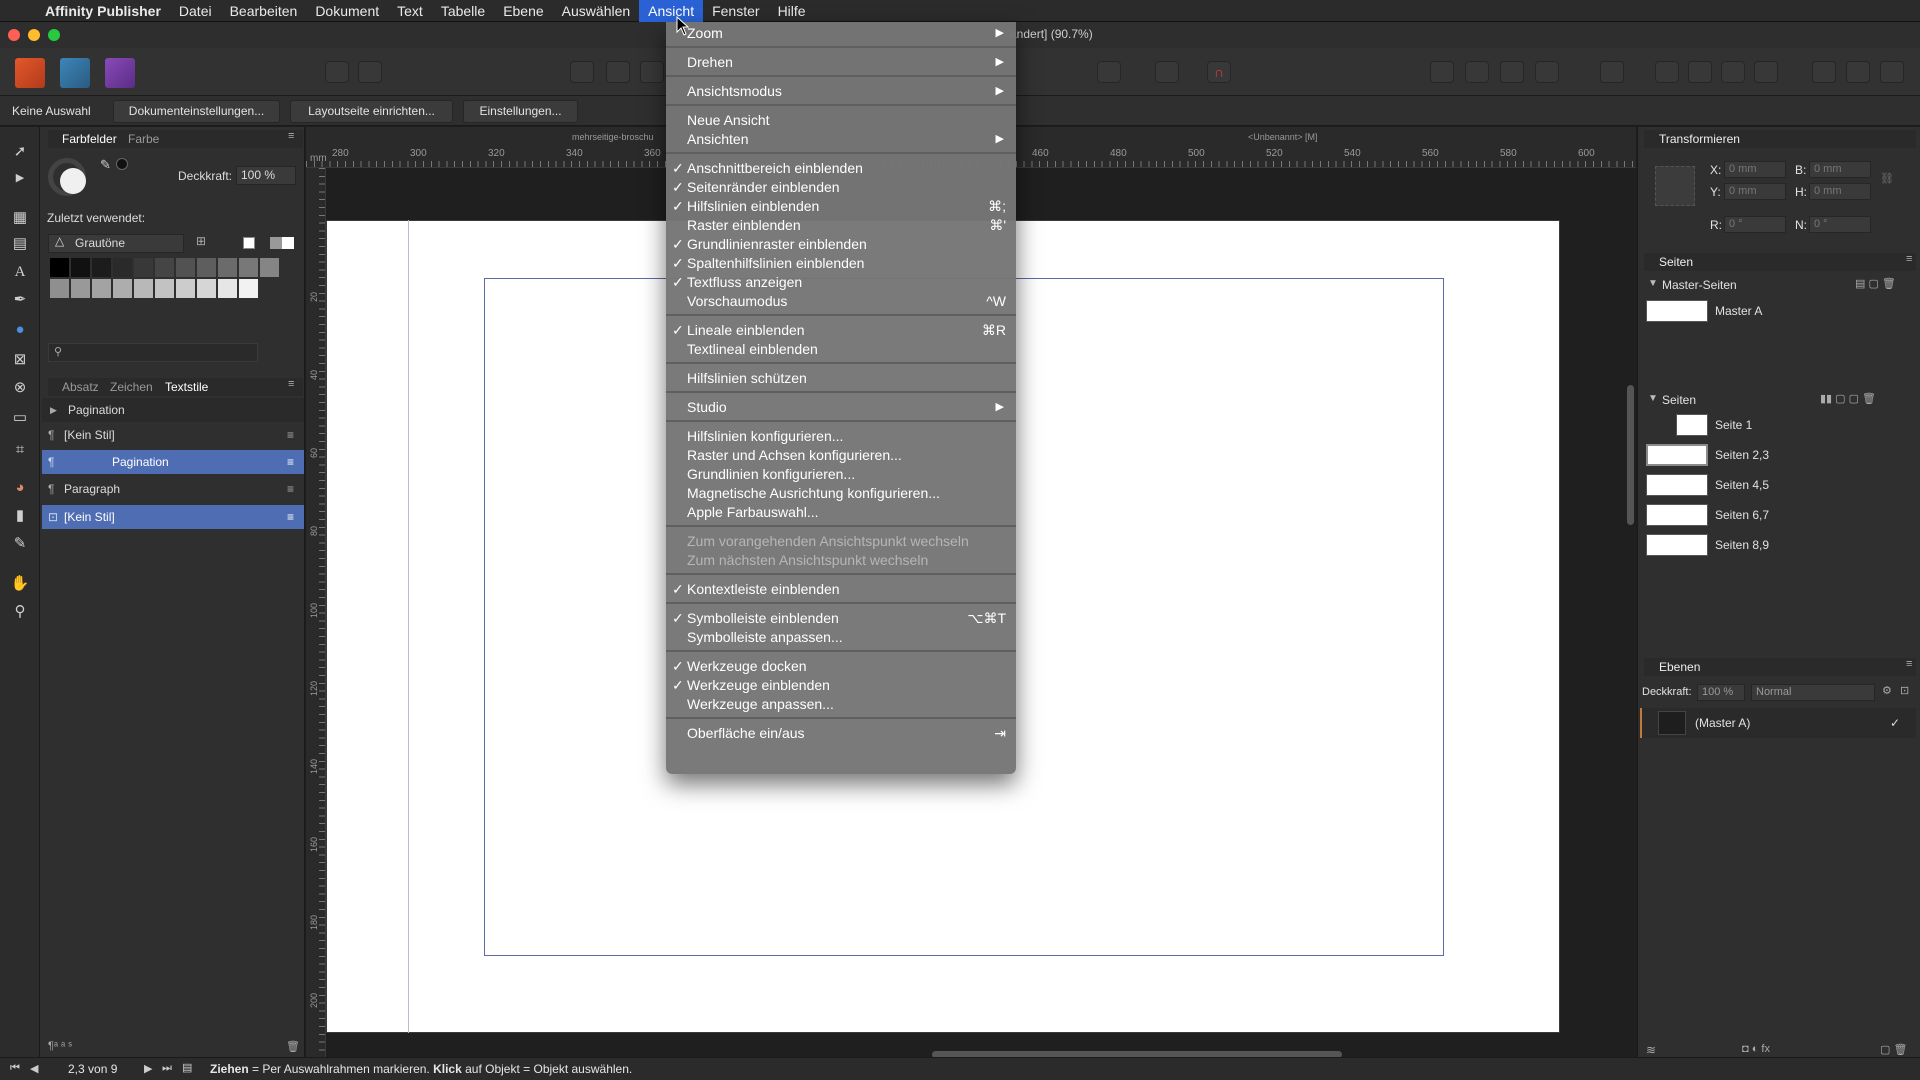 The height and width of the screenshot is (1080, 1920). Describe the element at coordinates (20, 218) in the screenshot. I see `text-frame-tool-icon: ▦` at that location.